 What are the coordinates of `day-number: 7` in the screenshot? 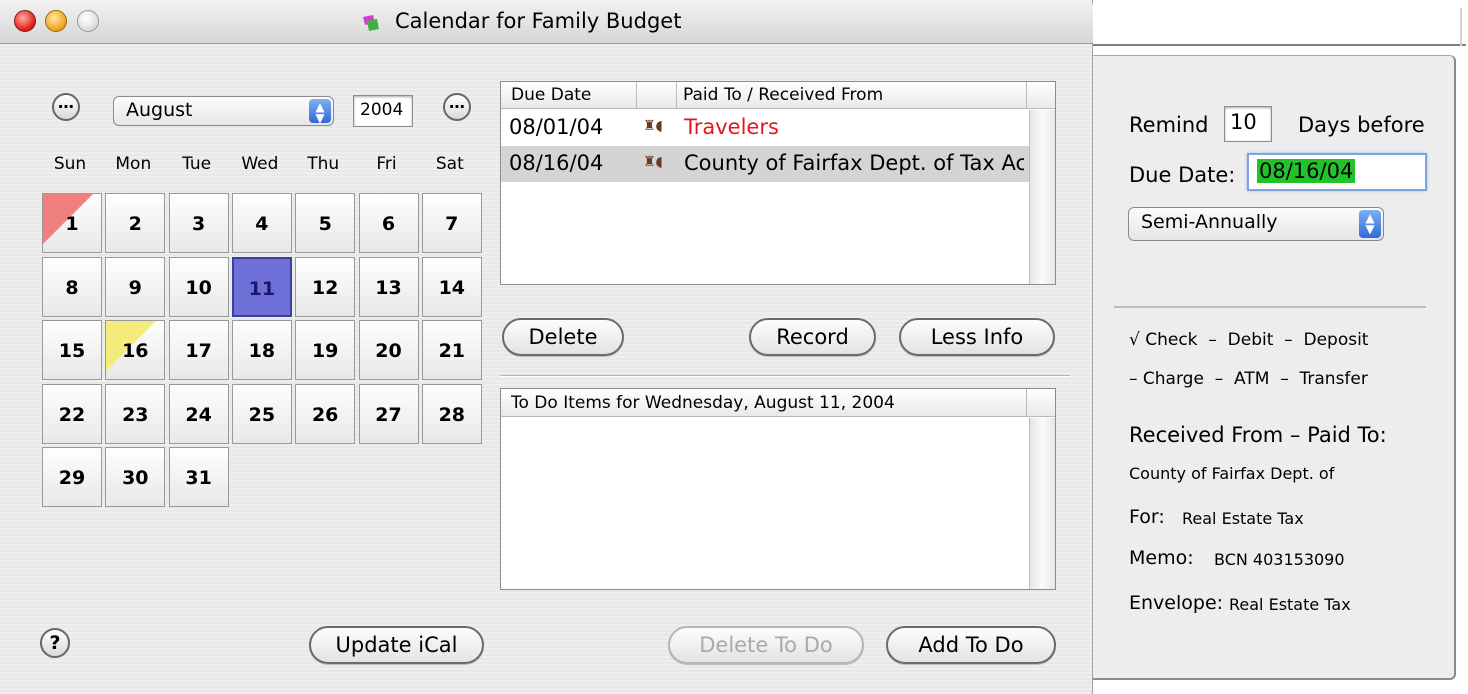 It's located at (452, 224).